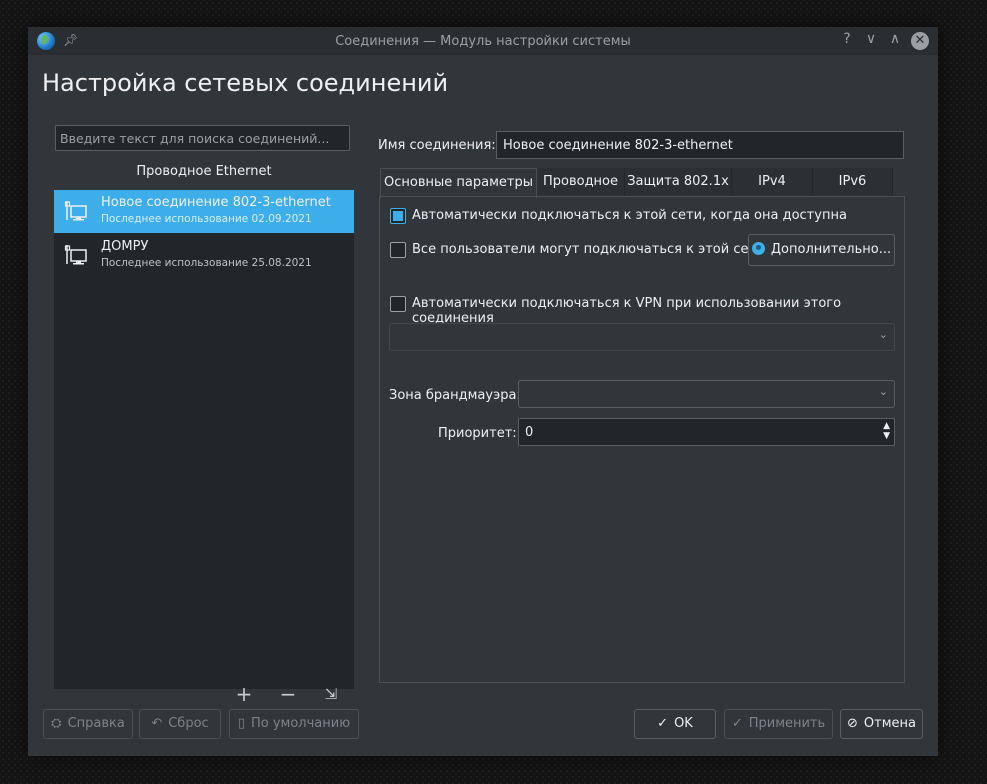  What do you see at coordinates (188, 723) in the screenshot?
I see `reset-button-label: Сброс` at bounding box center [188, 723].